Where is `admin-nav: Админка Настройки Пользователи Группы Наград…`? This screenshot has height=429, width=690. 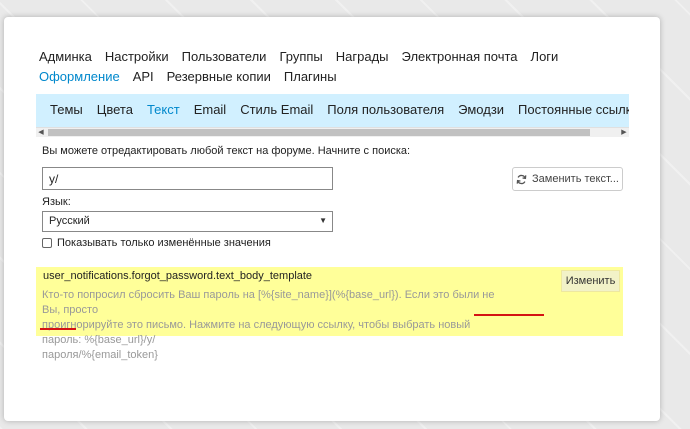 admin-nav: Админка Настройки Пользователи Группы Наград… is located at coordinates (339, 67).